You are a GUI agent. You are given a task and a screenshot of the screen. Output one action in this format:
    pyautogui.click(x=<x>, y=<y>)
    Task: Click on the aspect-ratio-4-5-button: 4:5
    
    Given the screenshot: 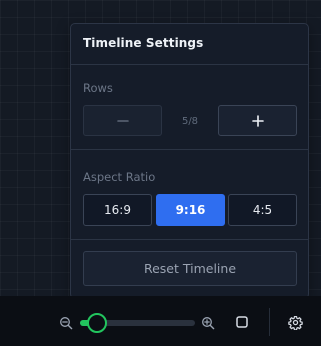 What is the action you would take?
    pyautogui.click(x=262, y=210)
    